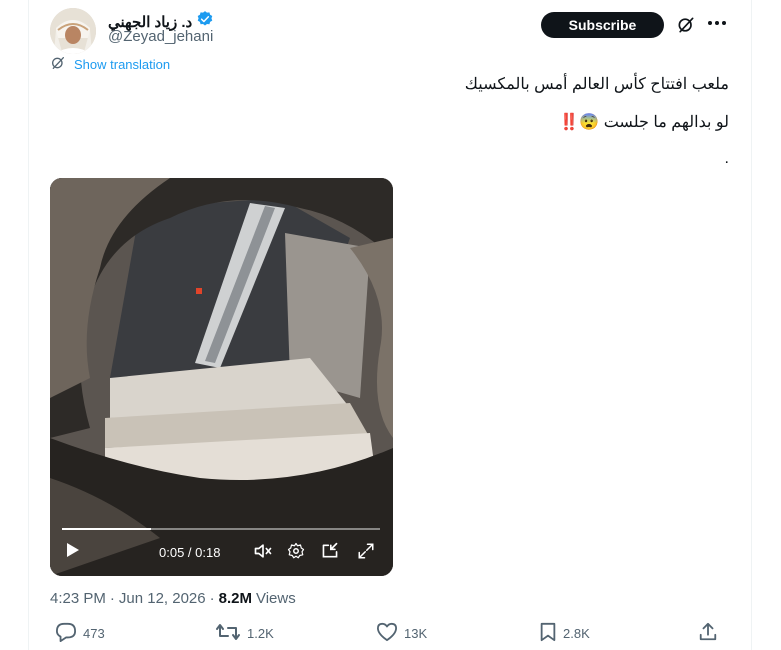  I want to click on like-count: 13K, so click(416, 633).